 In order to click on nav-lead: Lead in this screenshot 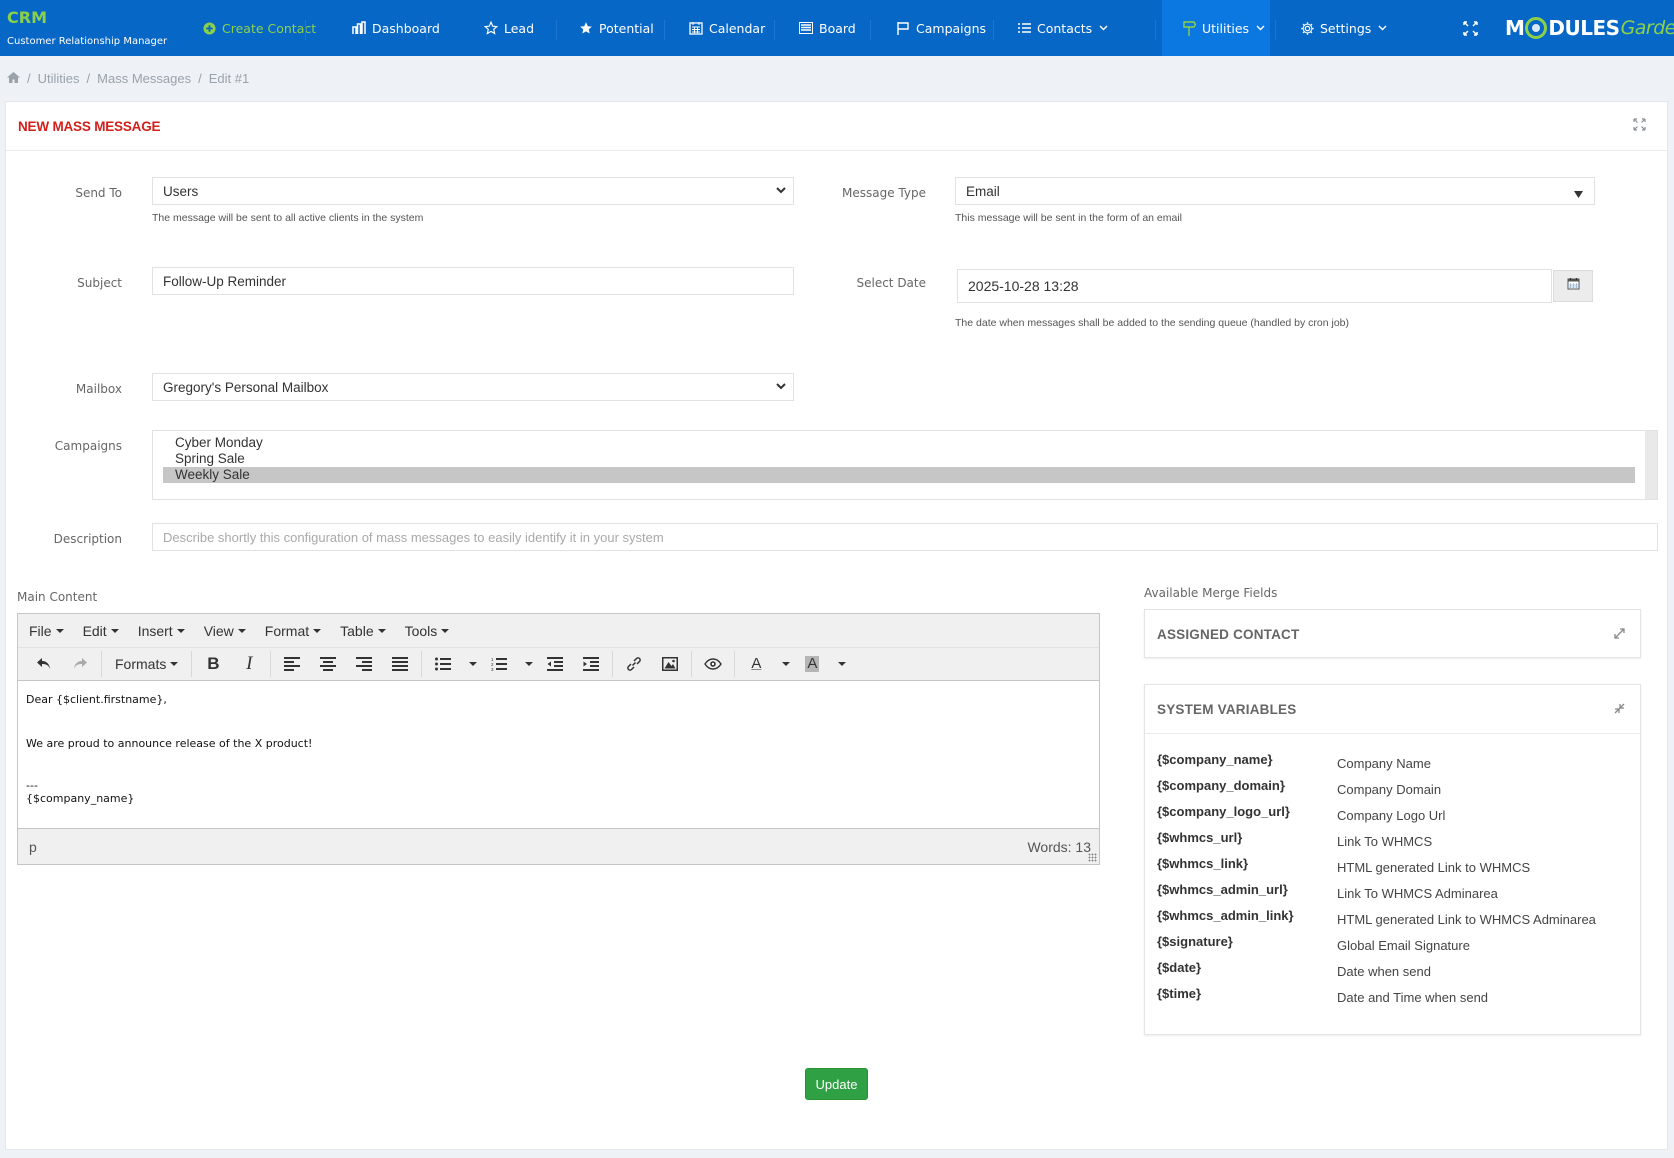, I will do `click(508, 28)`.